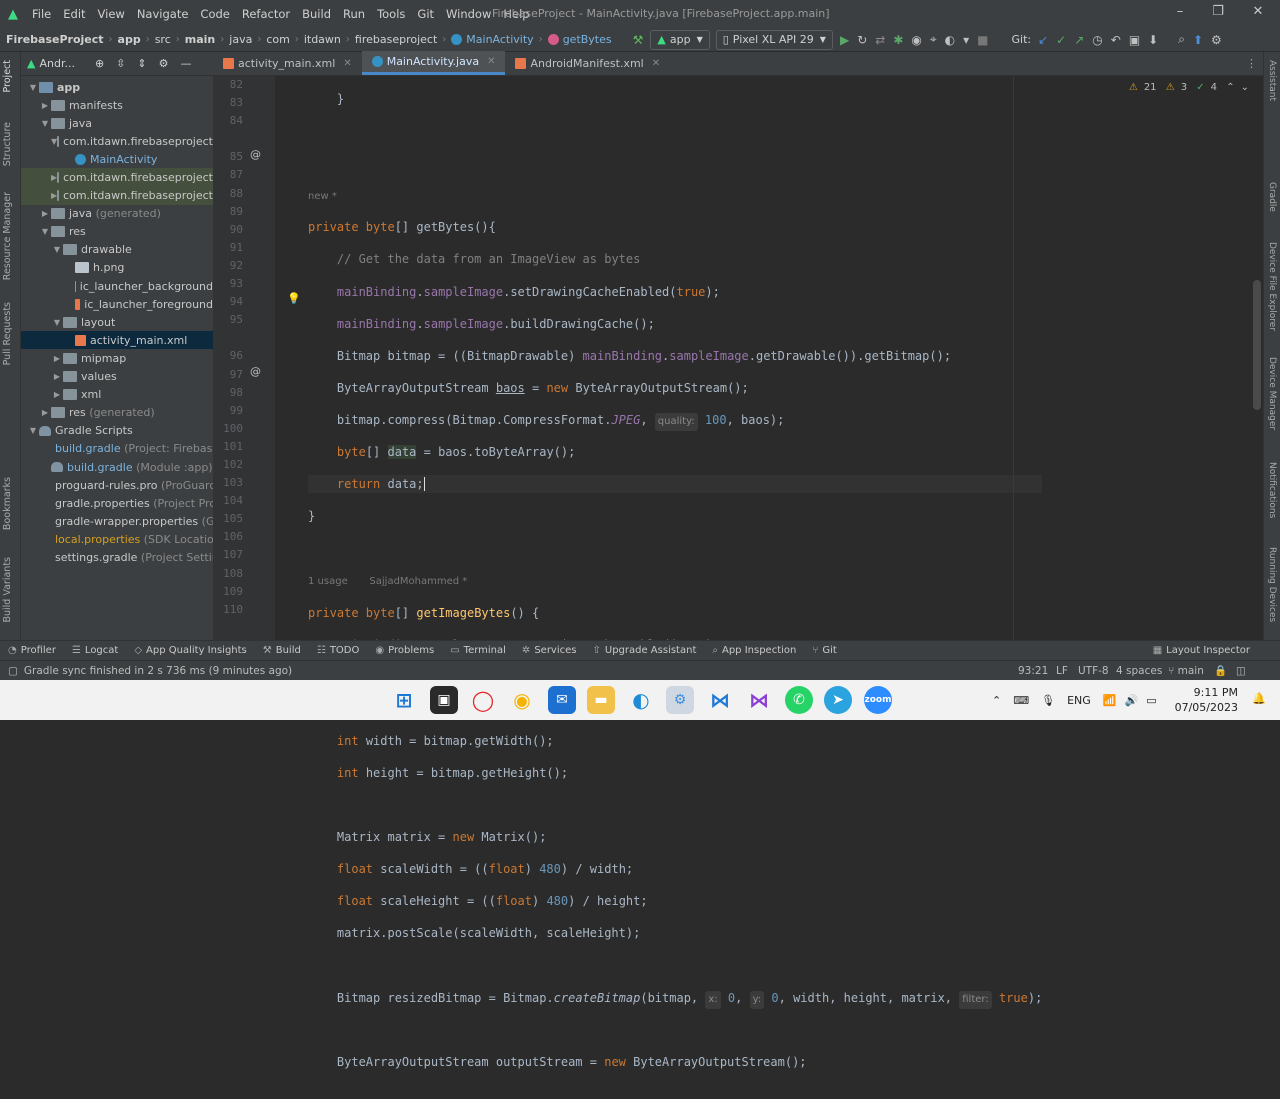  Describe the element at coordinates (316, 14) in the screenshot. I see `menu-build: Build` at that location.